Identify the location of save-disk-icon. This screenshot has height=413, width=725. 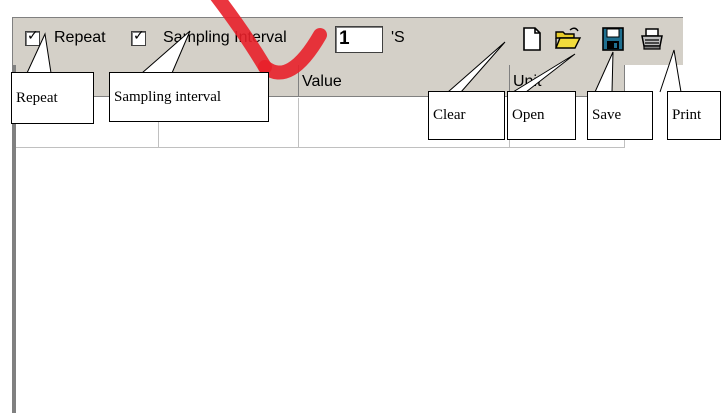
(613, 39).